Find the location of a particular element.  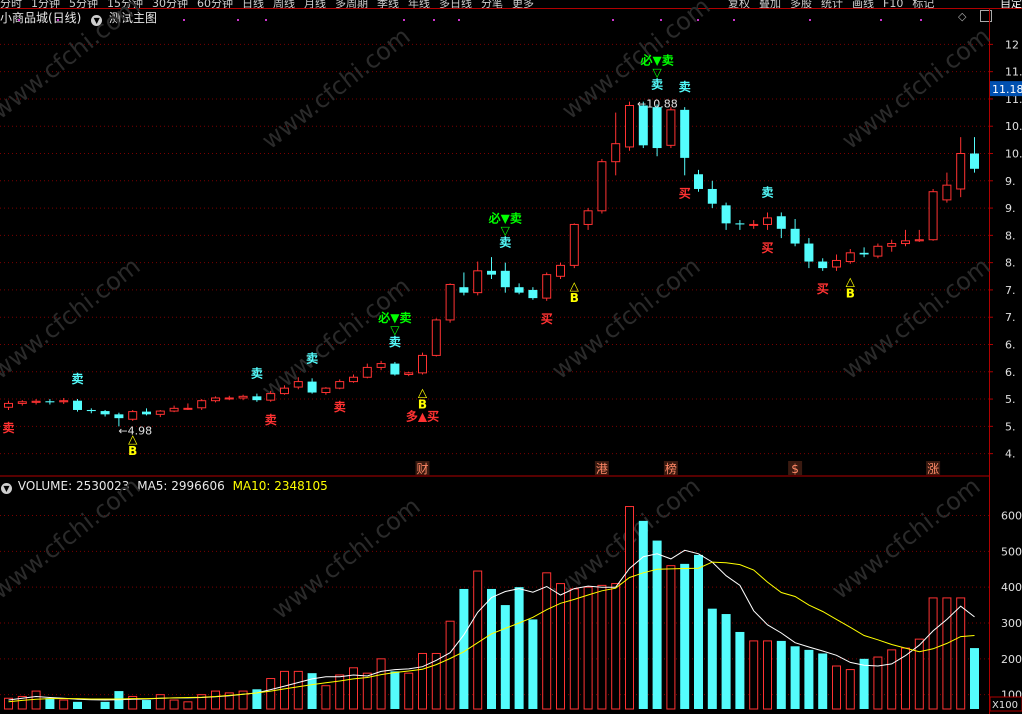

volume-tick-label: 200 is located at coordinates (1011, 659).